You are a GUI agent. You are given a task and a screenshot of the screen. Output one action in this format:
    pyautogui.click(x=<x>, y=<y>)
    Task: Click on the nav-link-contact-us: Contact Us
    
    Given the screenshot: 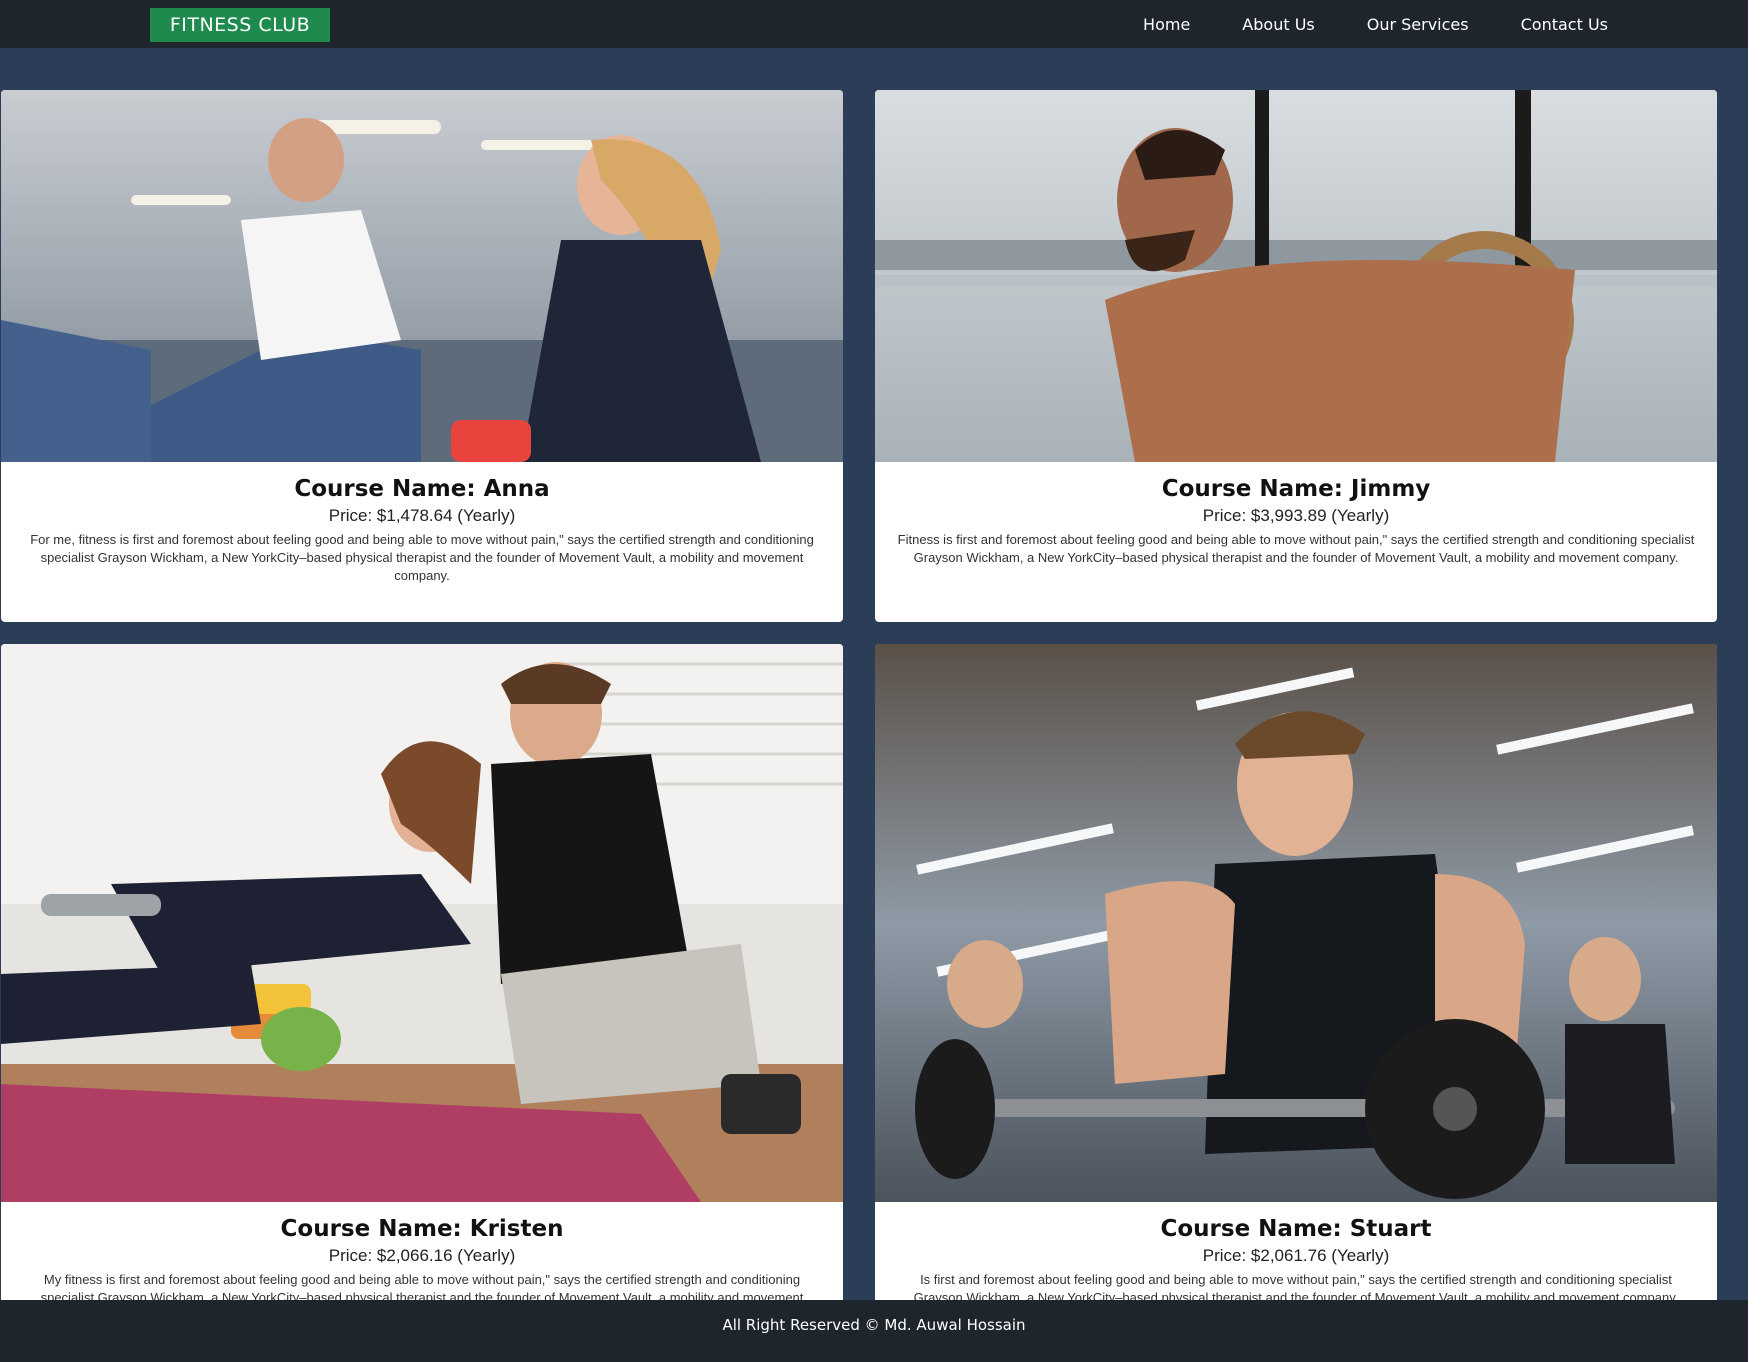 What is the action you would take?
    pyautogui.click(x=1564, y=24)
    